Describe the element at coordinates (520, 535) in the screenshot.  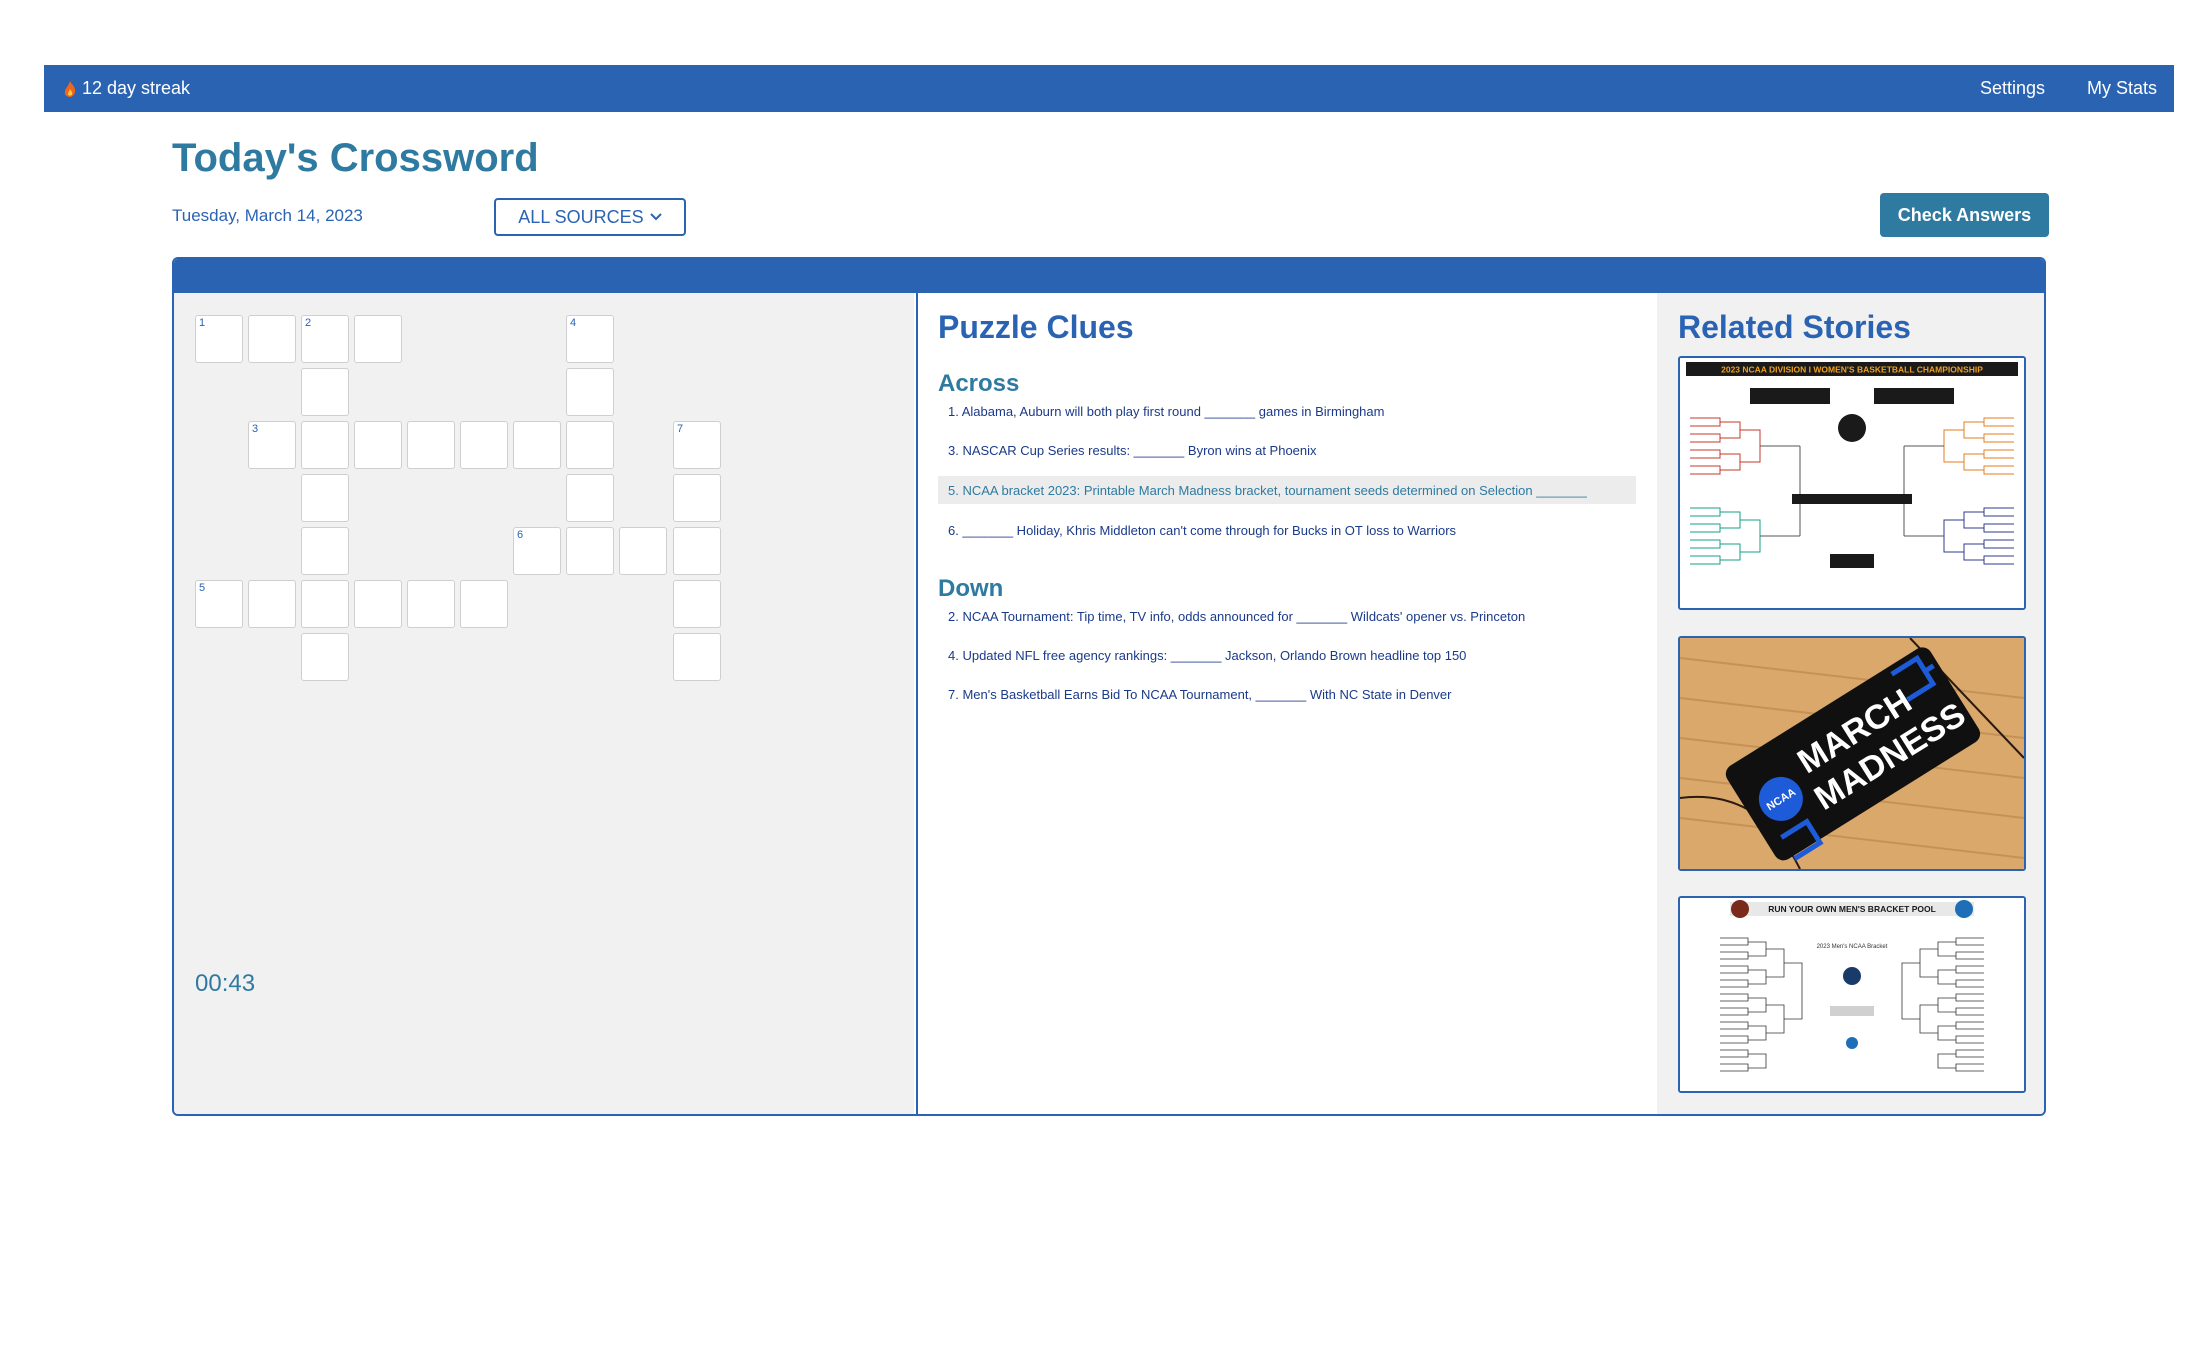
I see `clue-number: 6` at that location.